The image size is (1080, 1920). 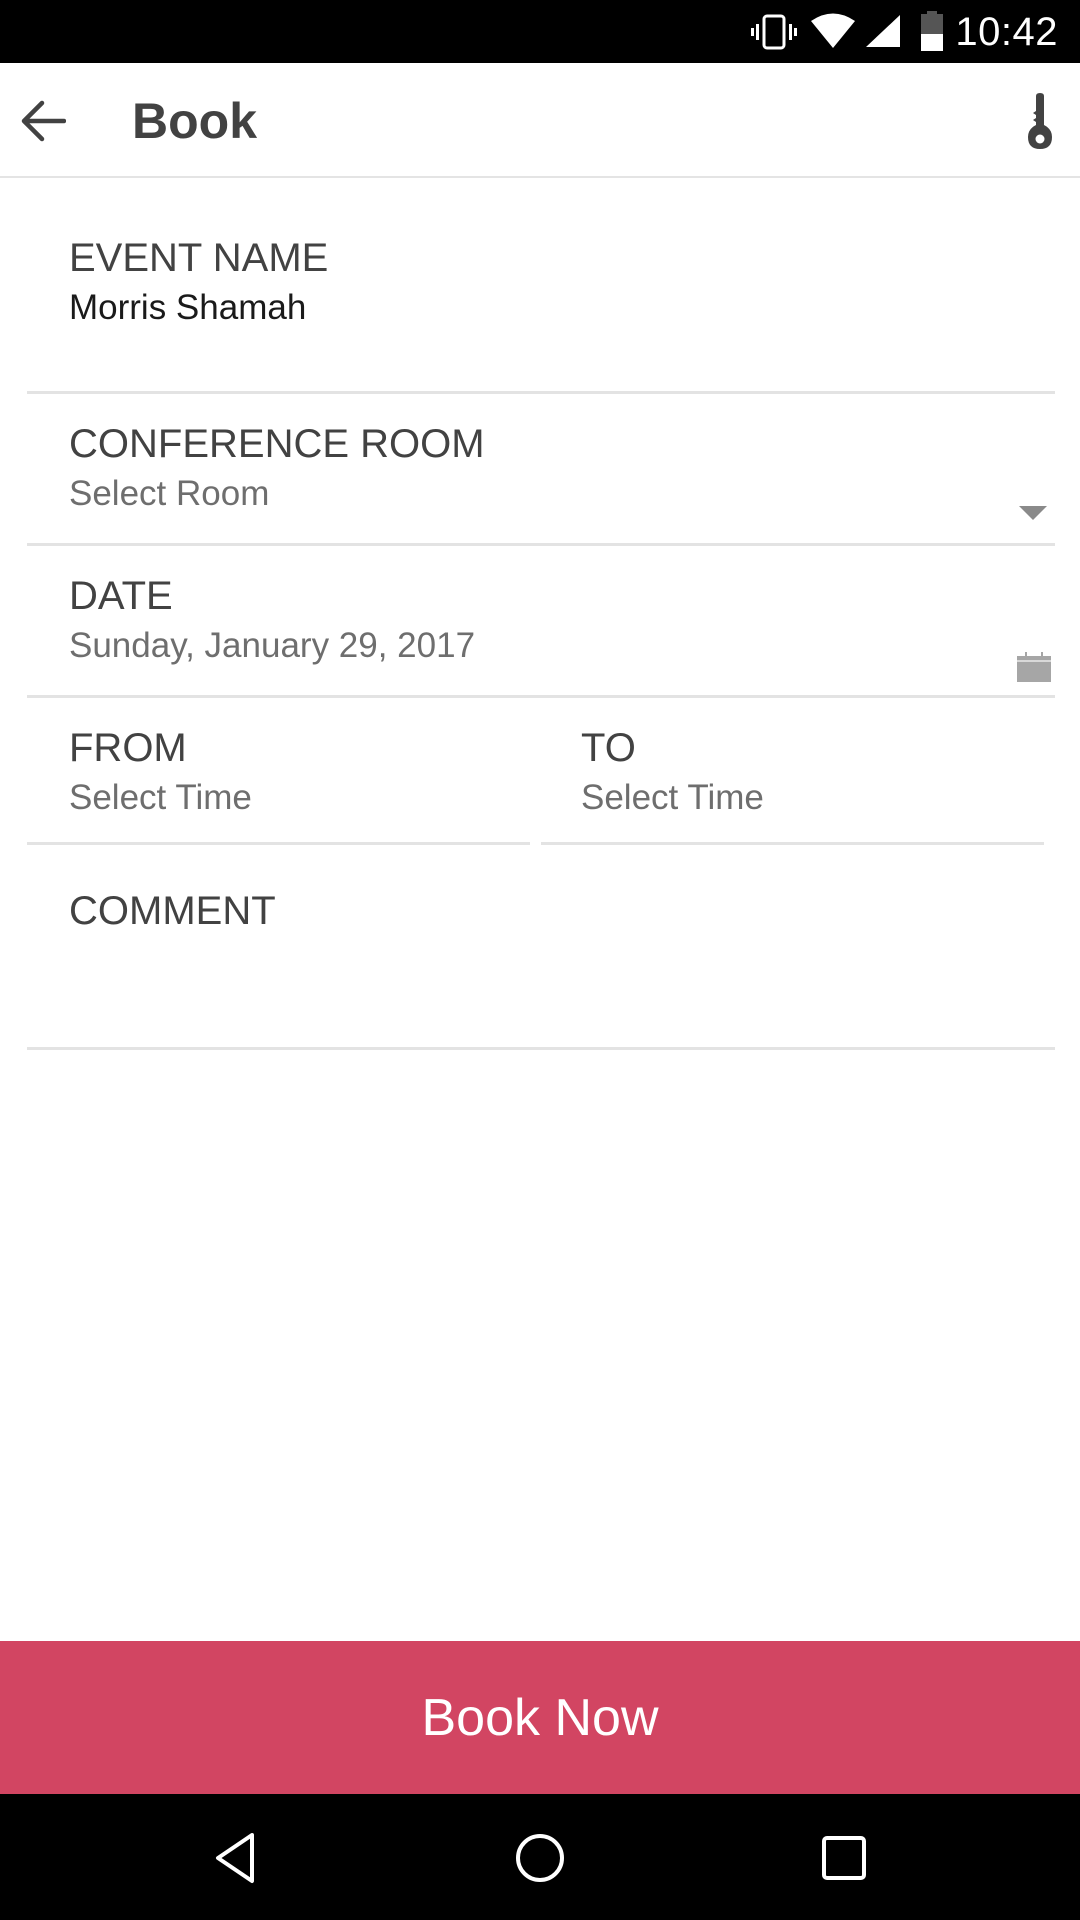 What do you see at coordinates (608, 748) in the screenshot?
I see `to-label: TO` at bounding box center [608, 748].